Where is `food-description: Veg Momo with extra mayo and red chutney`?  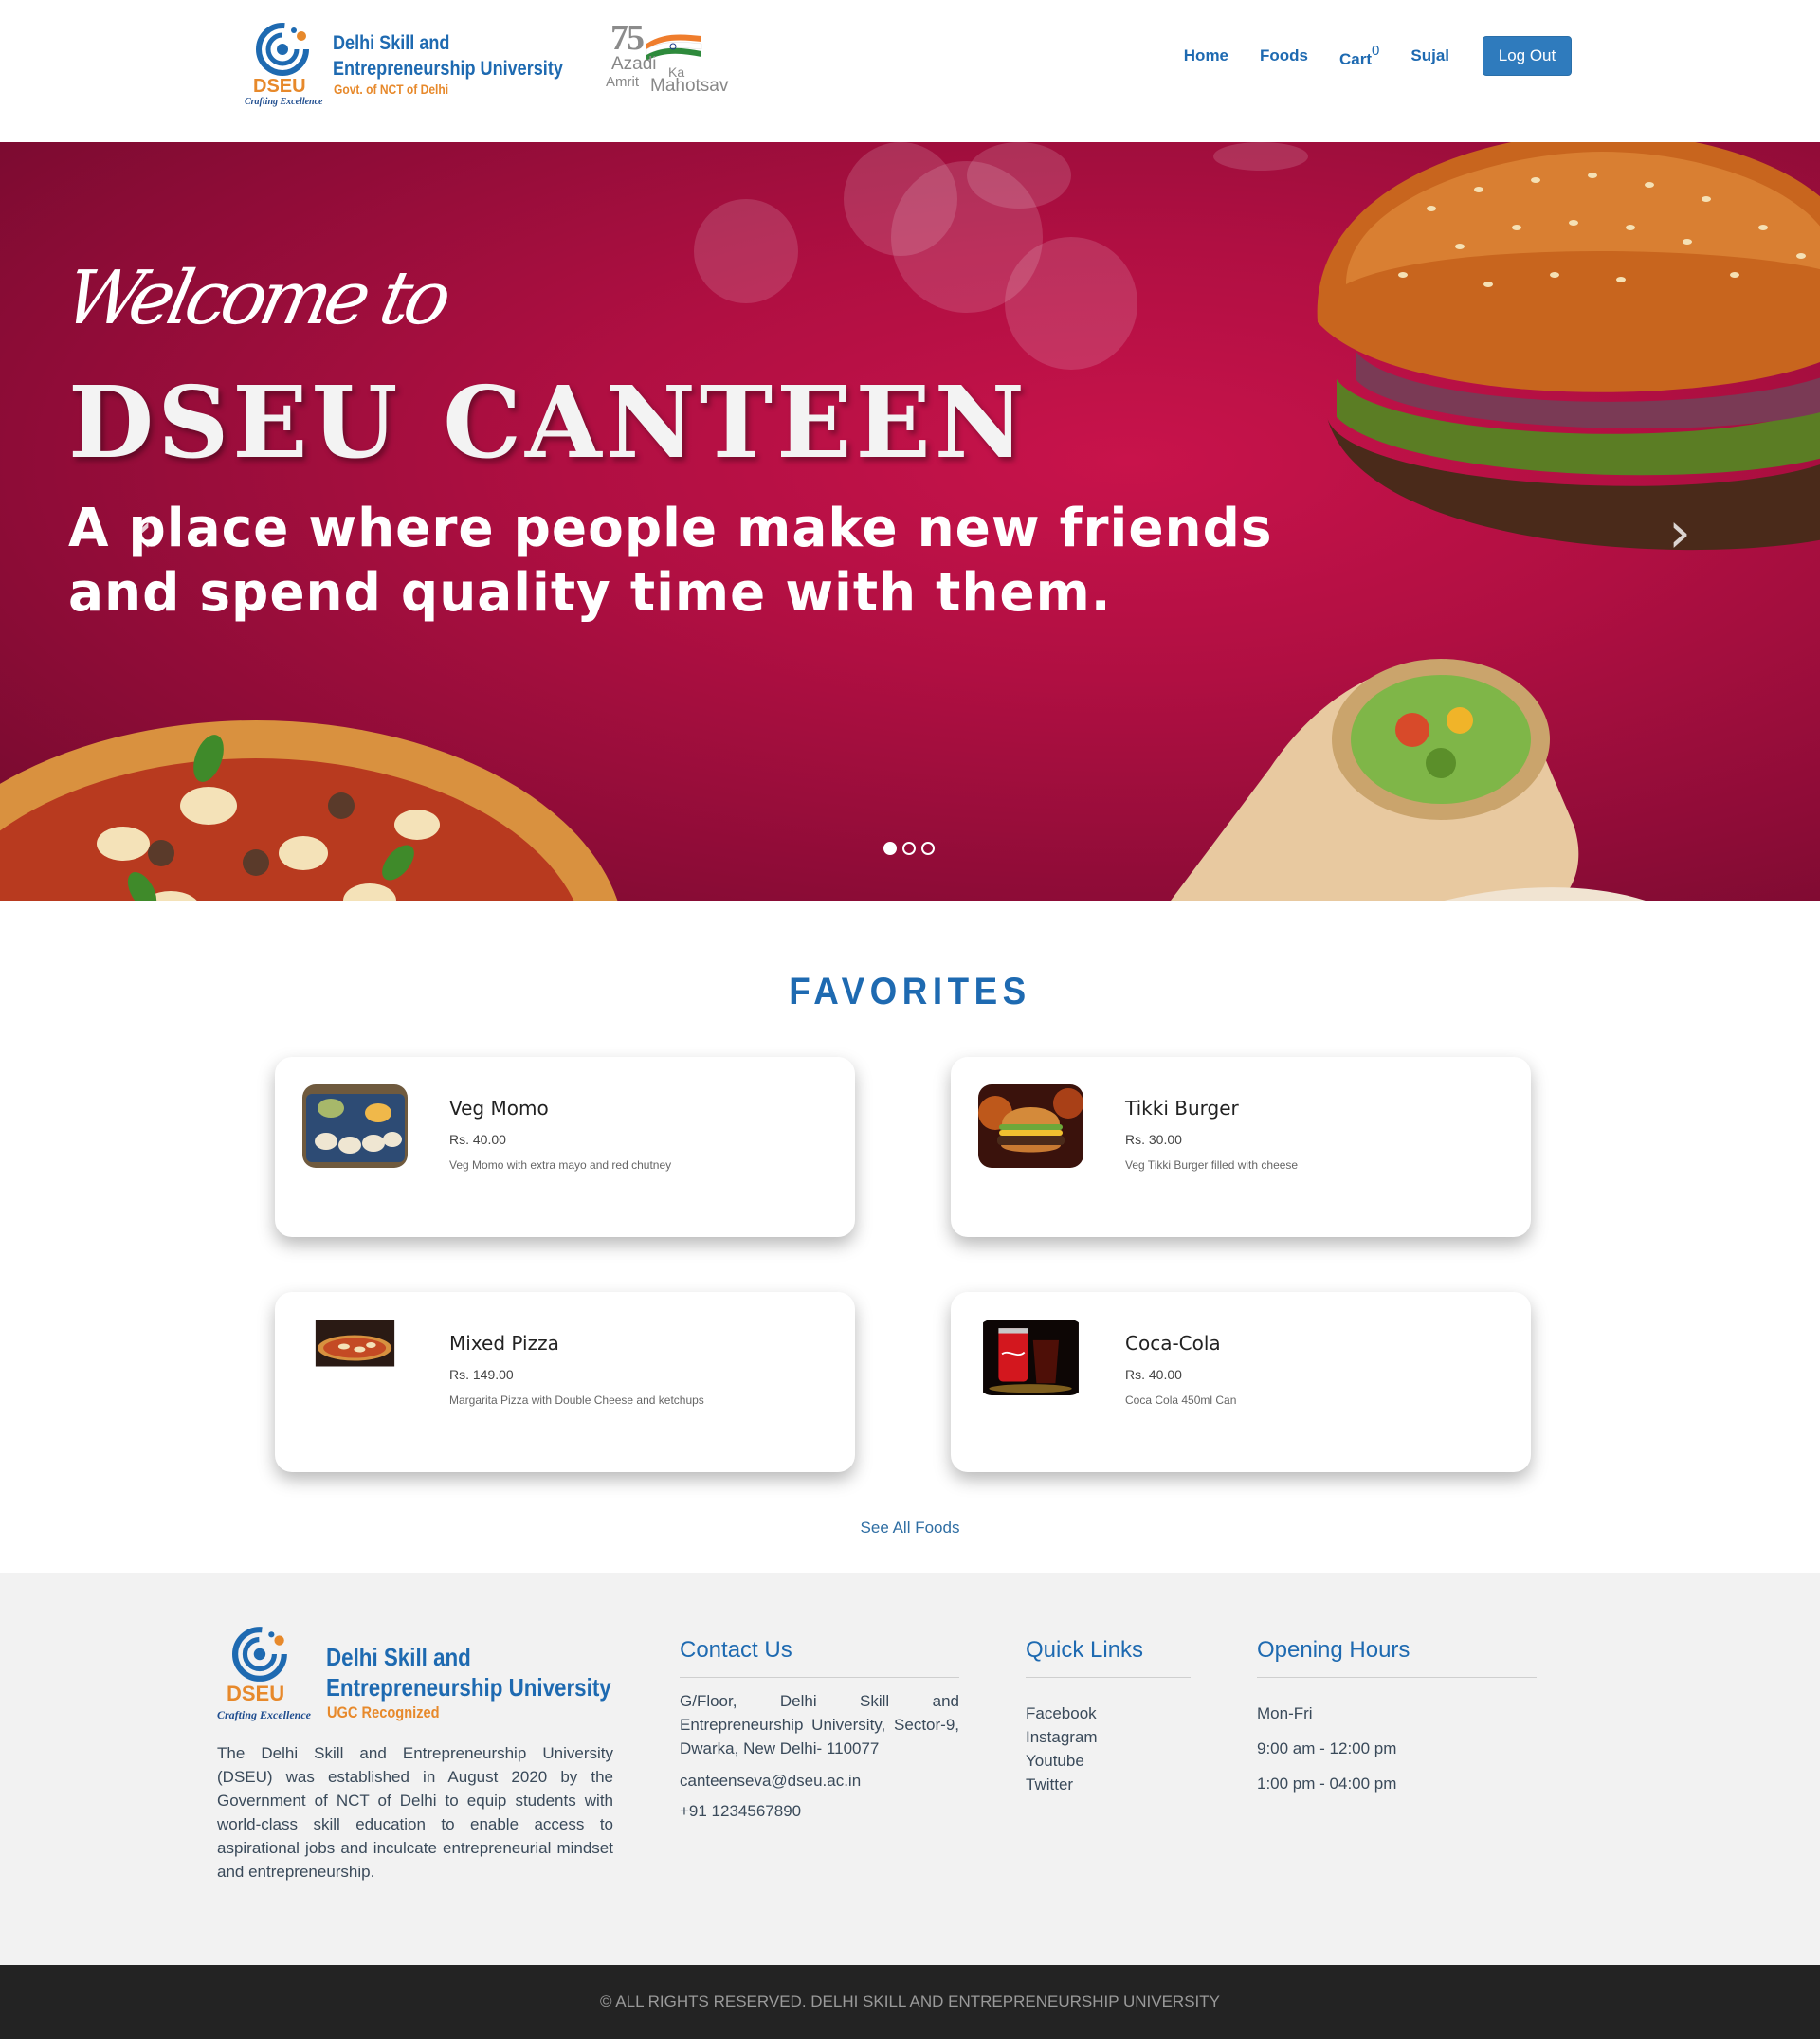 food-description: Veg Momo with extra mayo and red chutney is located at coordinates (560, 1165).